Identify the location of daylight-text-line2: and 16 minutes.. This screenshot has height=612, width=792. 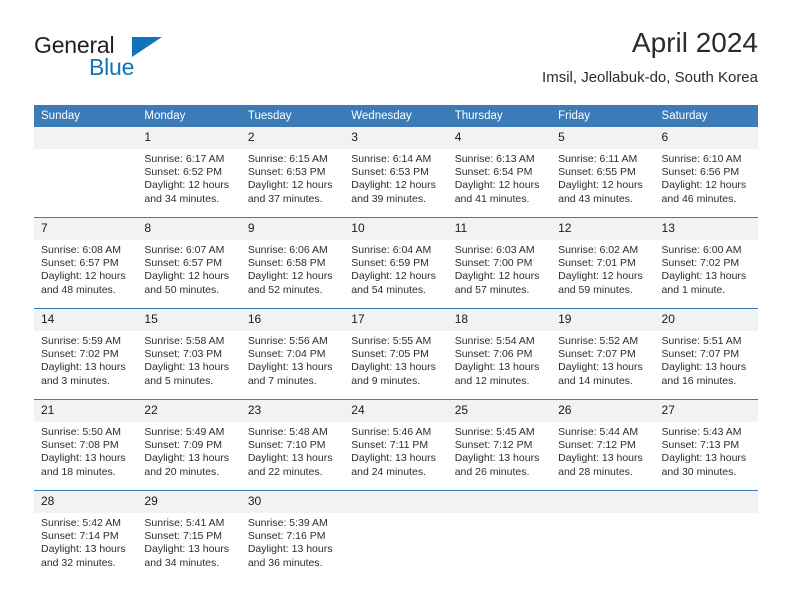
(699, 380).